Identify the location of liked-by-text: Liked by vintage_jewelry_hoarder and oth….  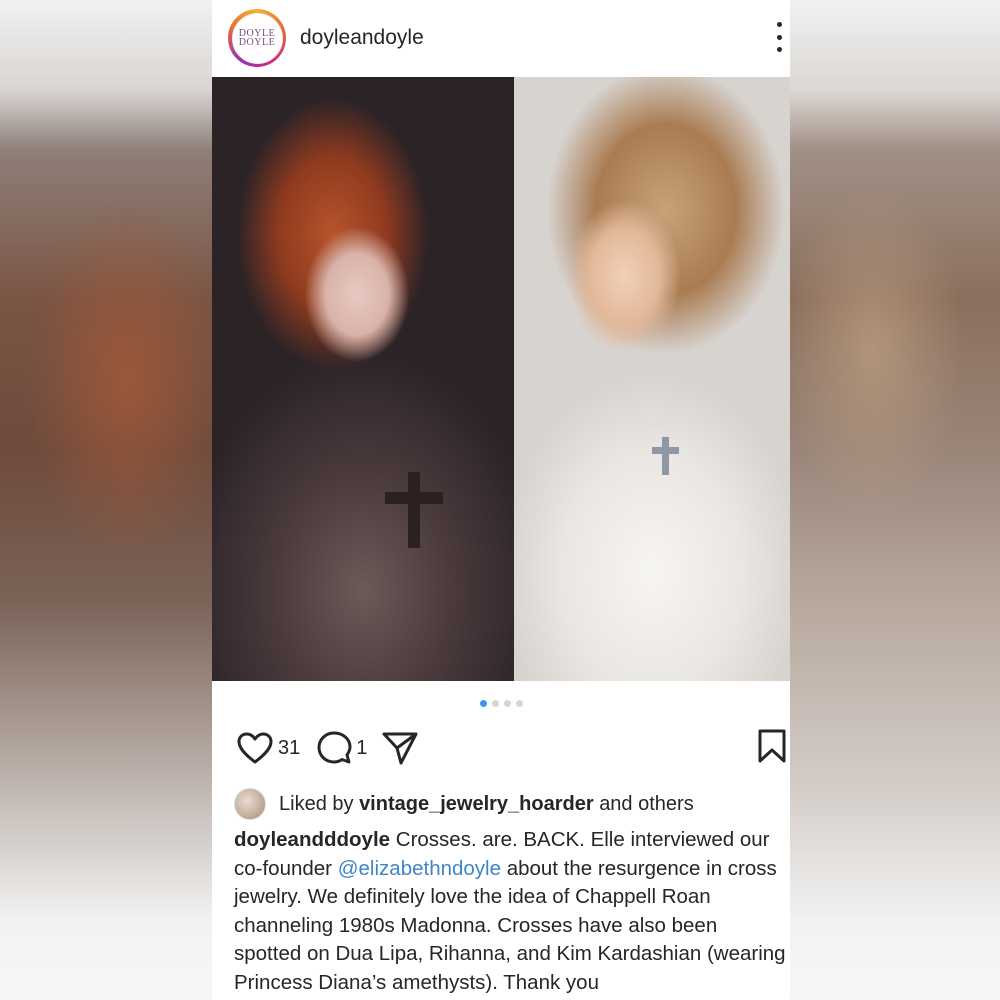
(486, 804).